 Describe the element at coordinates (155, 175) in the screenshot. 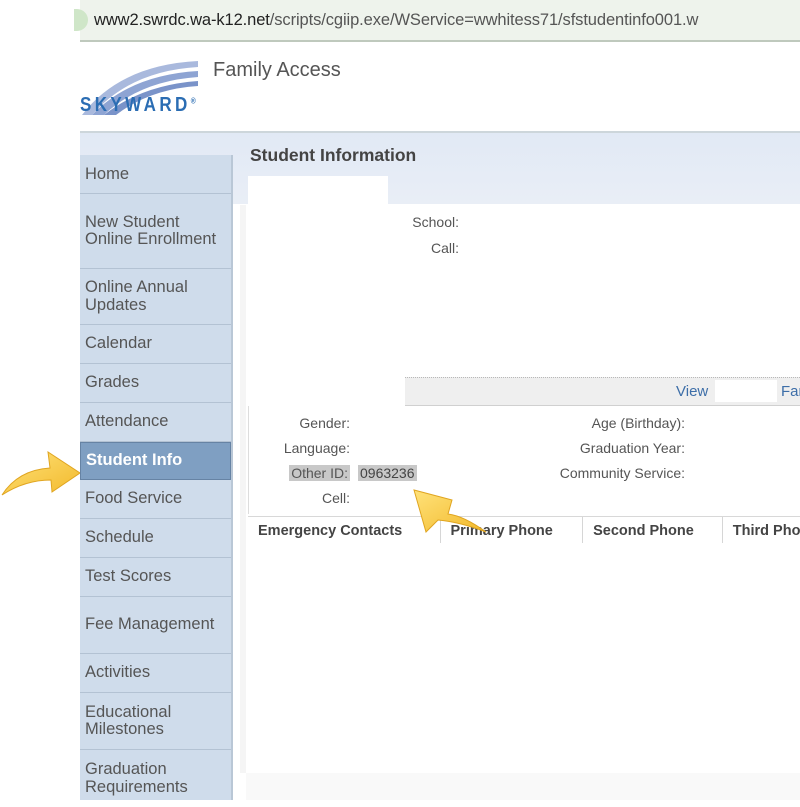

I see `sidebar-item-home: Home` at that location.